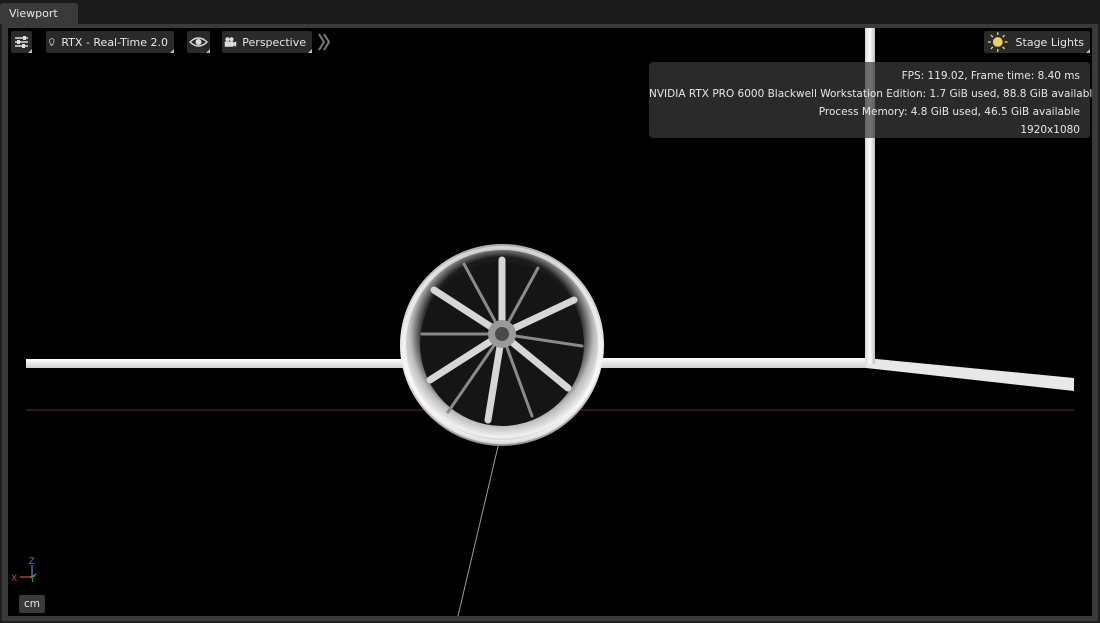 The image size is (1100, 623). I want to click on axis-gizmo: Z X Y, so click(24, 570).